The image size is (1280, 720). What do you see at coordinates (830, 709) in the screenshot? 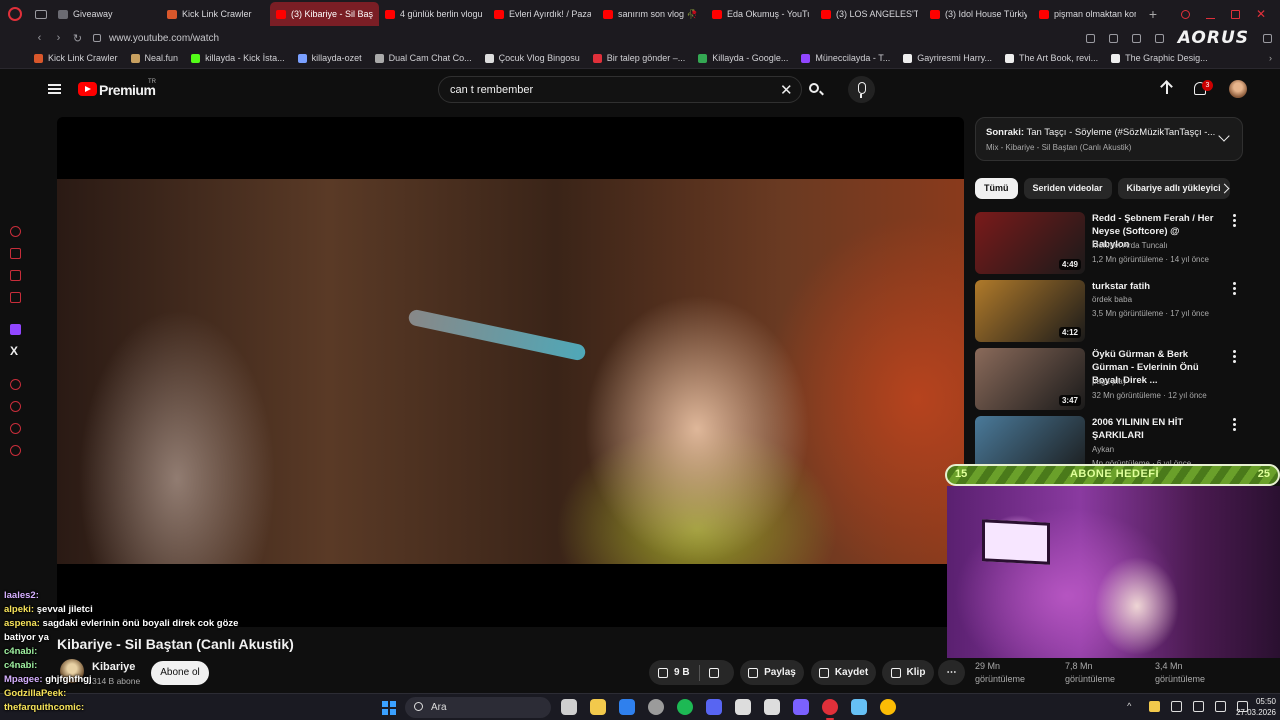
I see `opera-icon` at bounding box center [830, 709].